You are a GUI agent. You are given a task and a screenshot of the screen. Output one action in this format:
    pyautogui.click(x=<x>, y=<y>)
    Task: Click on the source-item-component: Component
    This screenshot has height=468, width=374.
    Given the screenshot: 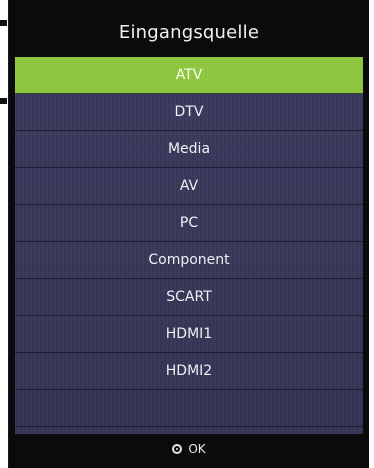 What is the action you would take?
    pyautogui.click(x=189, y=260)
    